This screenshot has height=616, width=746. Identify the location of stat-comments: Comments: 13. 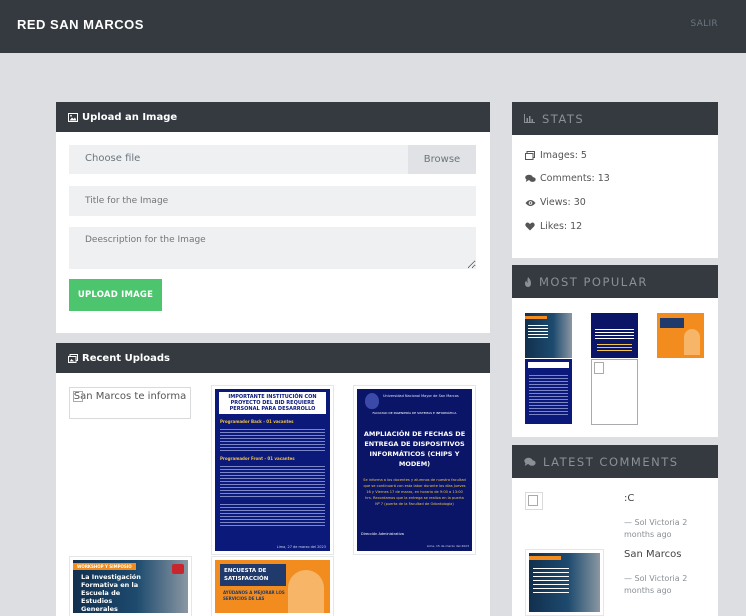
(567, 178).